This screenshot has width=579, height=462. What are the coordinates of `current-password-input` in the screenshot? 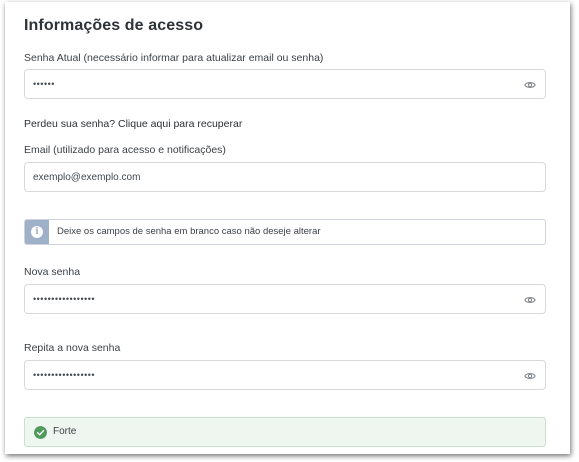 It's located at (273, 84).